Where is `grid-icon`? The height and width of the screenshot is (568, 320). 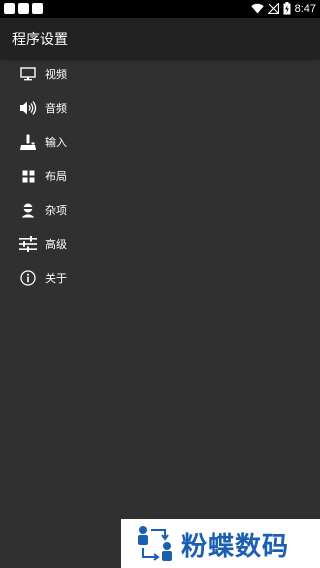 grid-icon is located at coordinates (28, 176).